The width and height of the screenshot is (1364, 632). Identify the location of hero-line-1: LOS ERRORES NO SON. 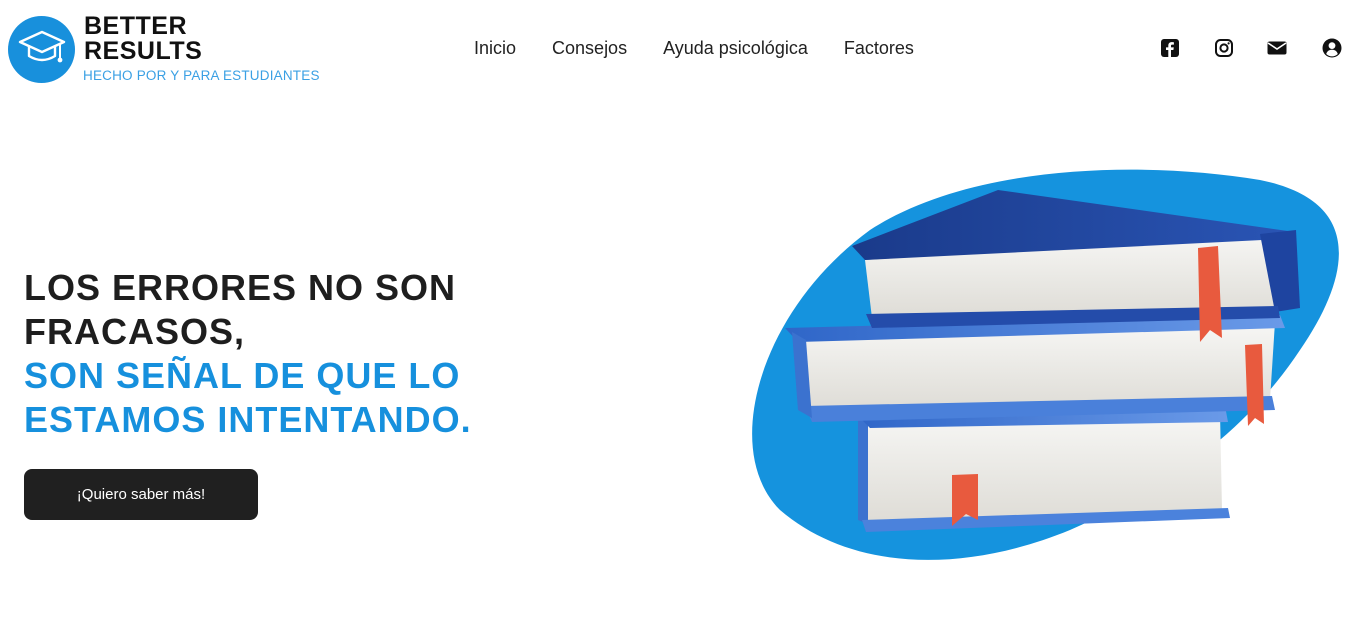
(240, 287).